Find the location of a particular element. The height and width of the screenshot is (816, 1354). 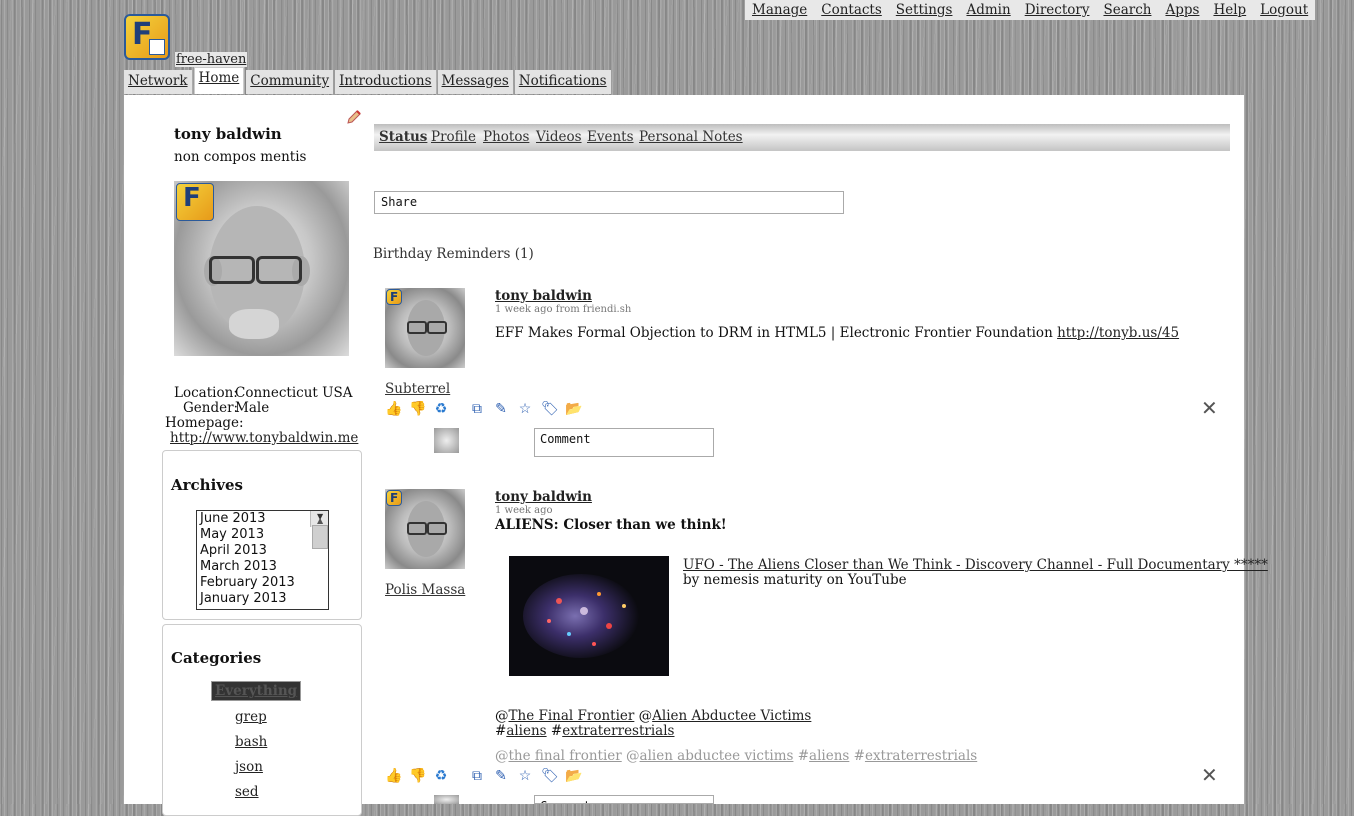

subtab-profile: Profile is located at coordinates (453, 137).